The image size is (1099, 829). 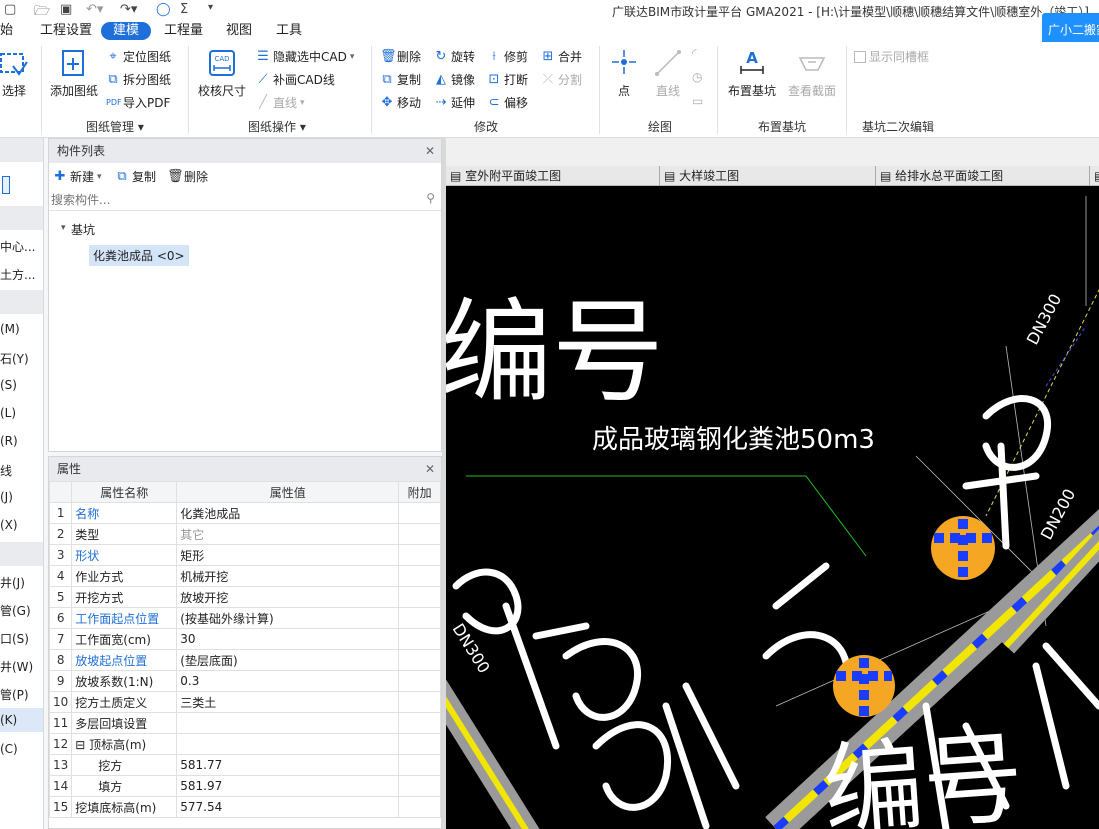 I want to click on property-value: 矩形, so click(x=288, y=555).